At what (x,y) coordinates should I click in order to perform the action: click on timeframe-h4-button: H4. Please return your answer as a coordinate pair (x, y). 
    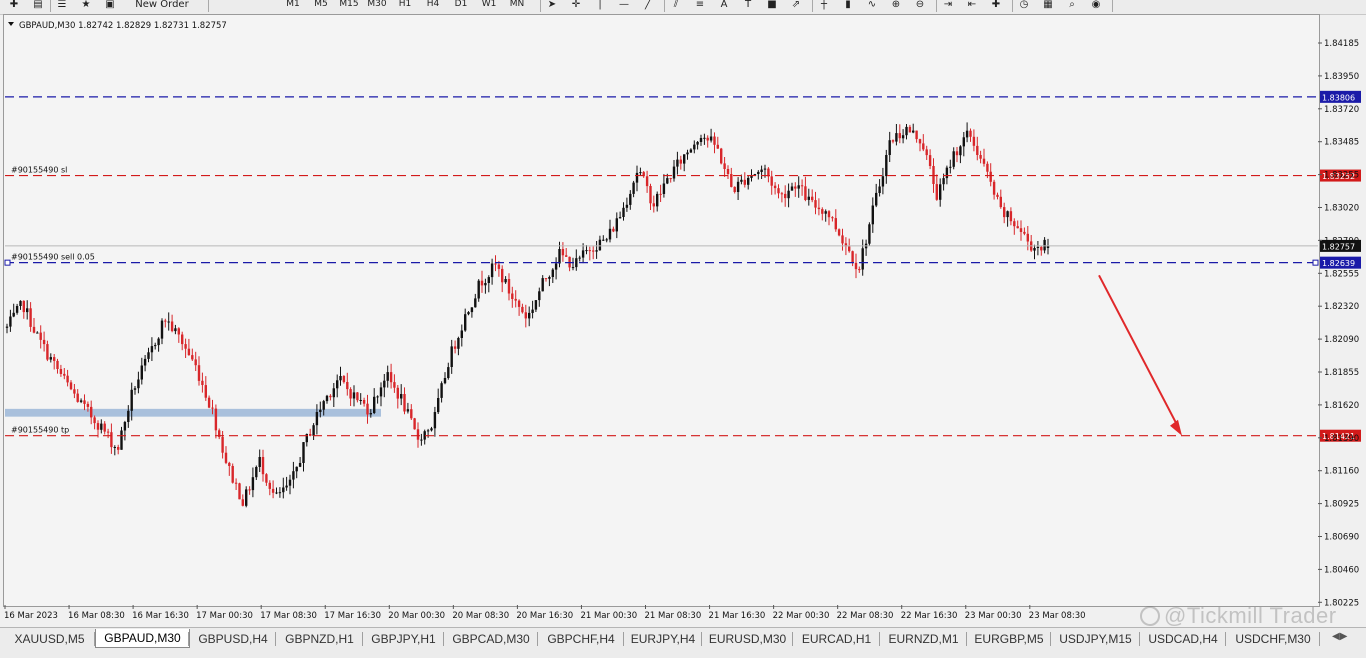
    Looking at the image, I should click on (433, 6).